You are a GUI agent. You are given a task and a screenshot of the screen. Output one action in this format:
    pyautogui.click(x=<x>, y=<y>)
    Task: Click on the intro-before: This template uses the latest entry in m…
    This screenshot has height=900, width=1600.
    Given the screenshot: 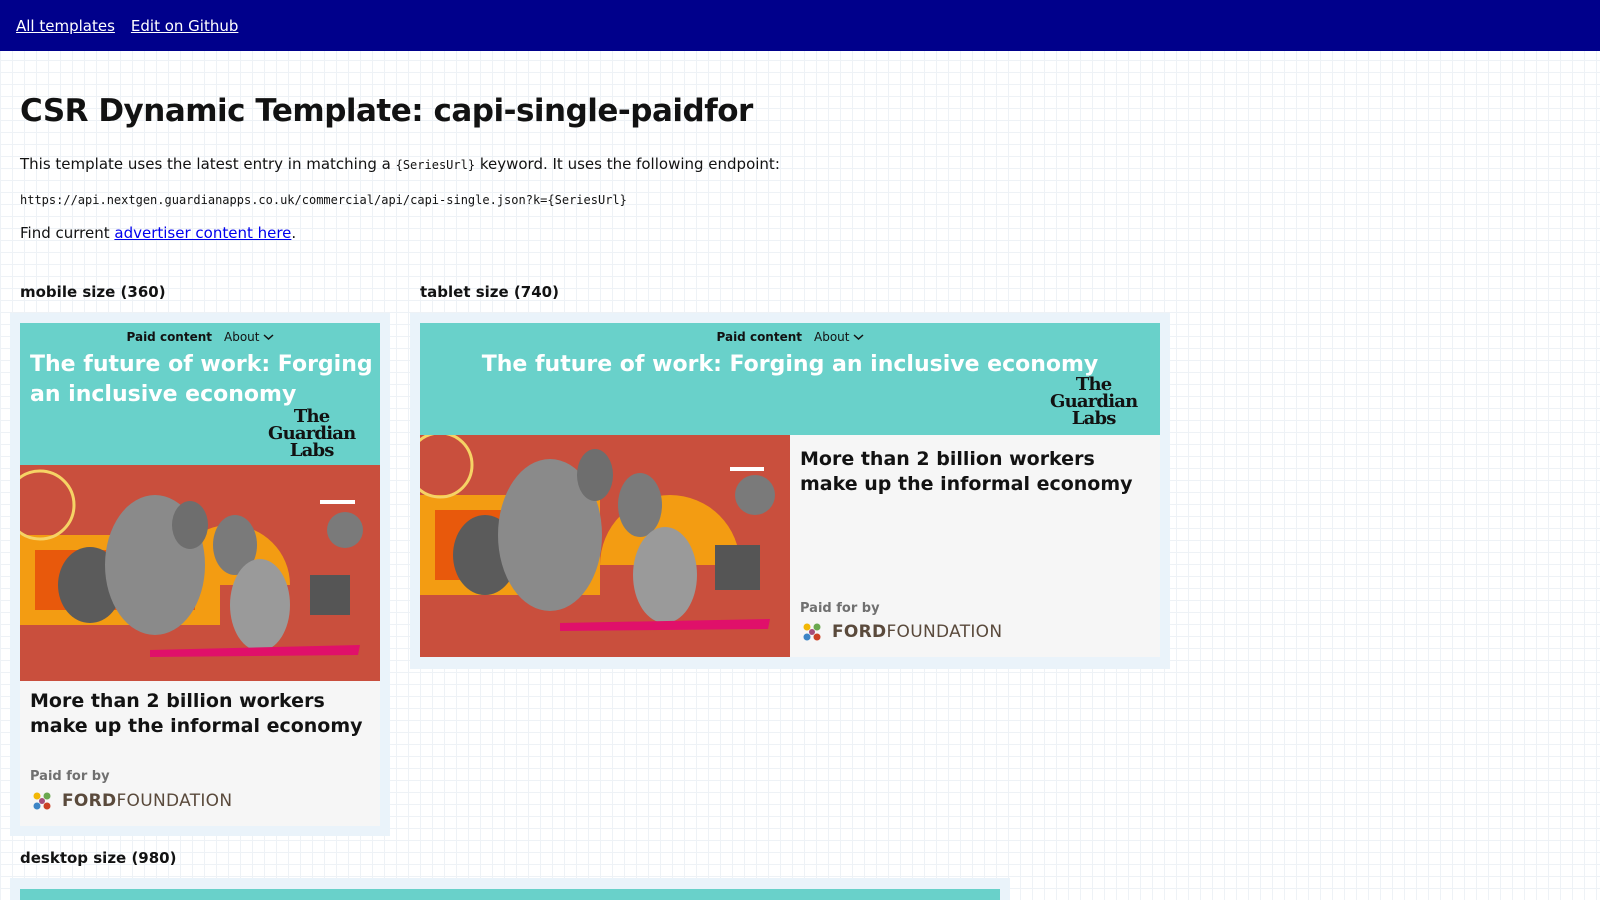 What is the action you would take?
    pyautogui.click(x=208, y=164)
    